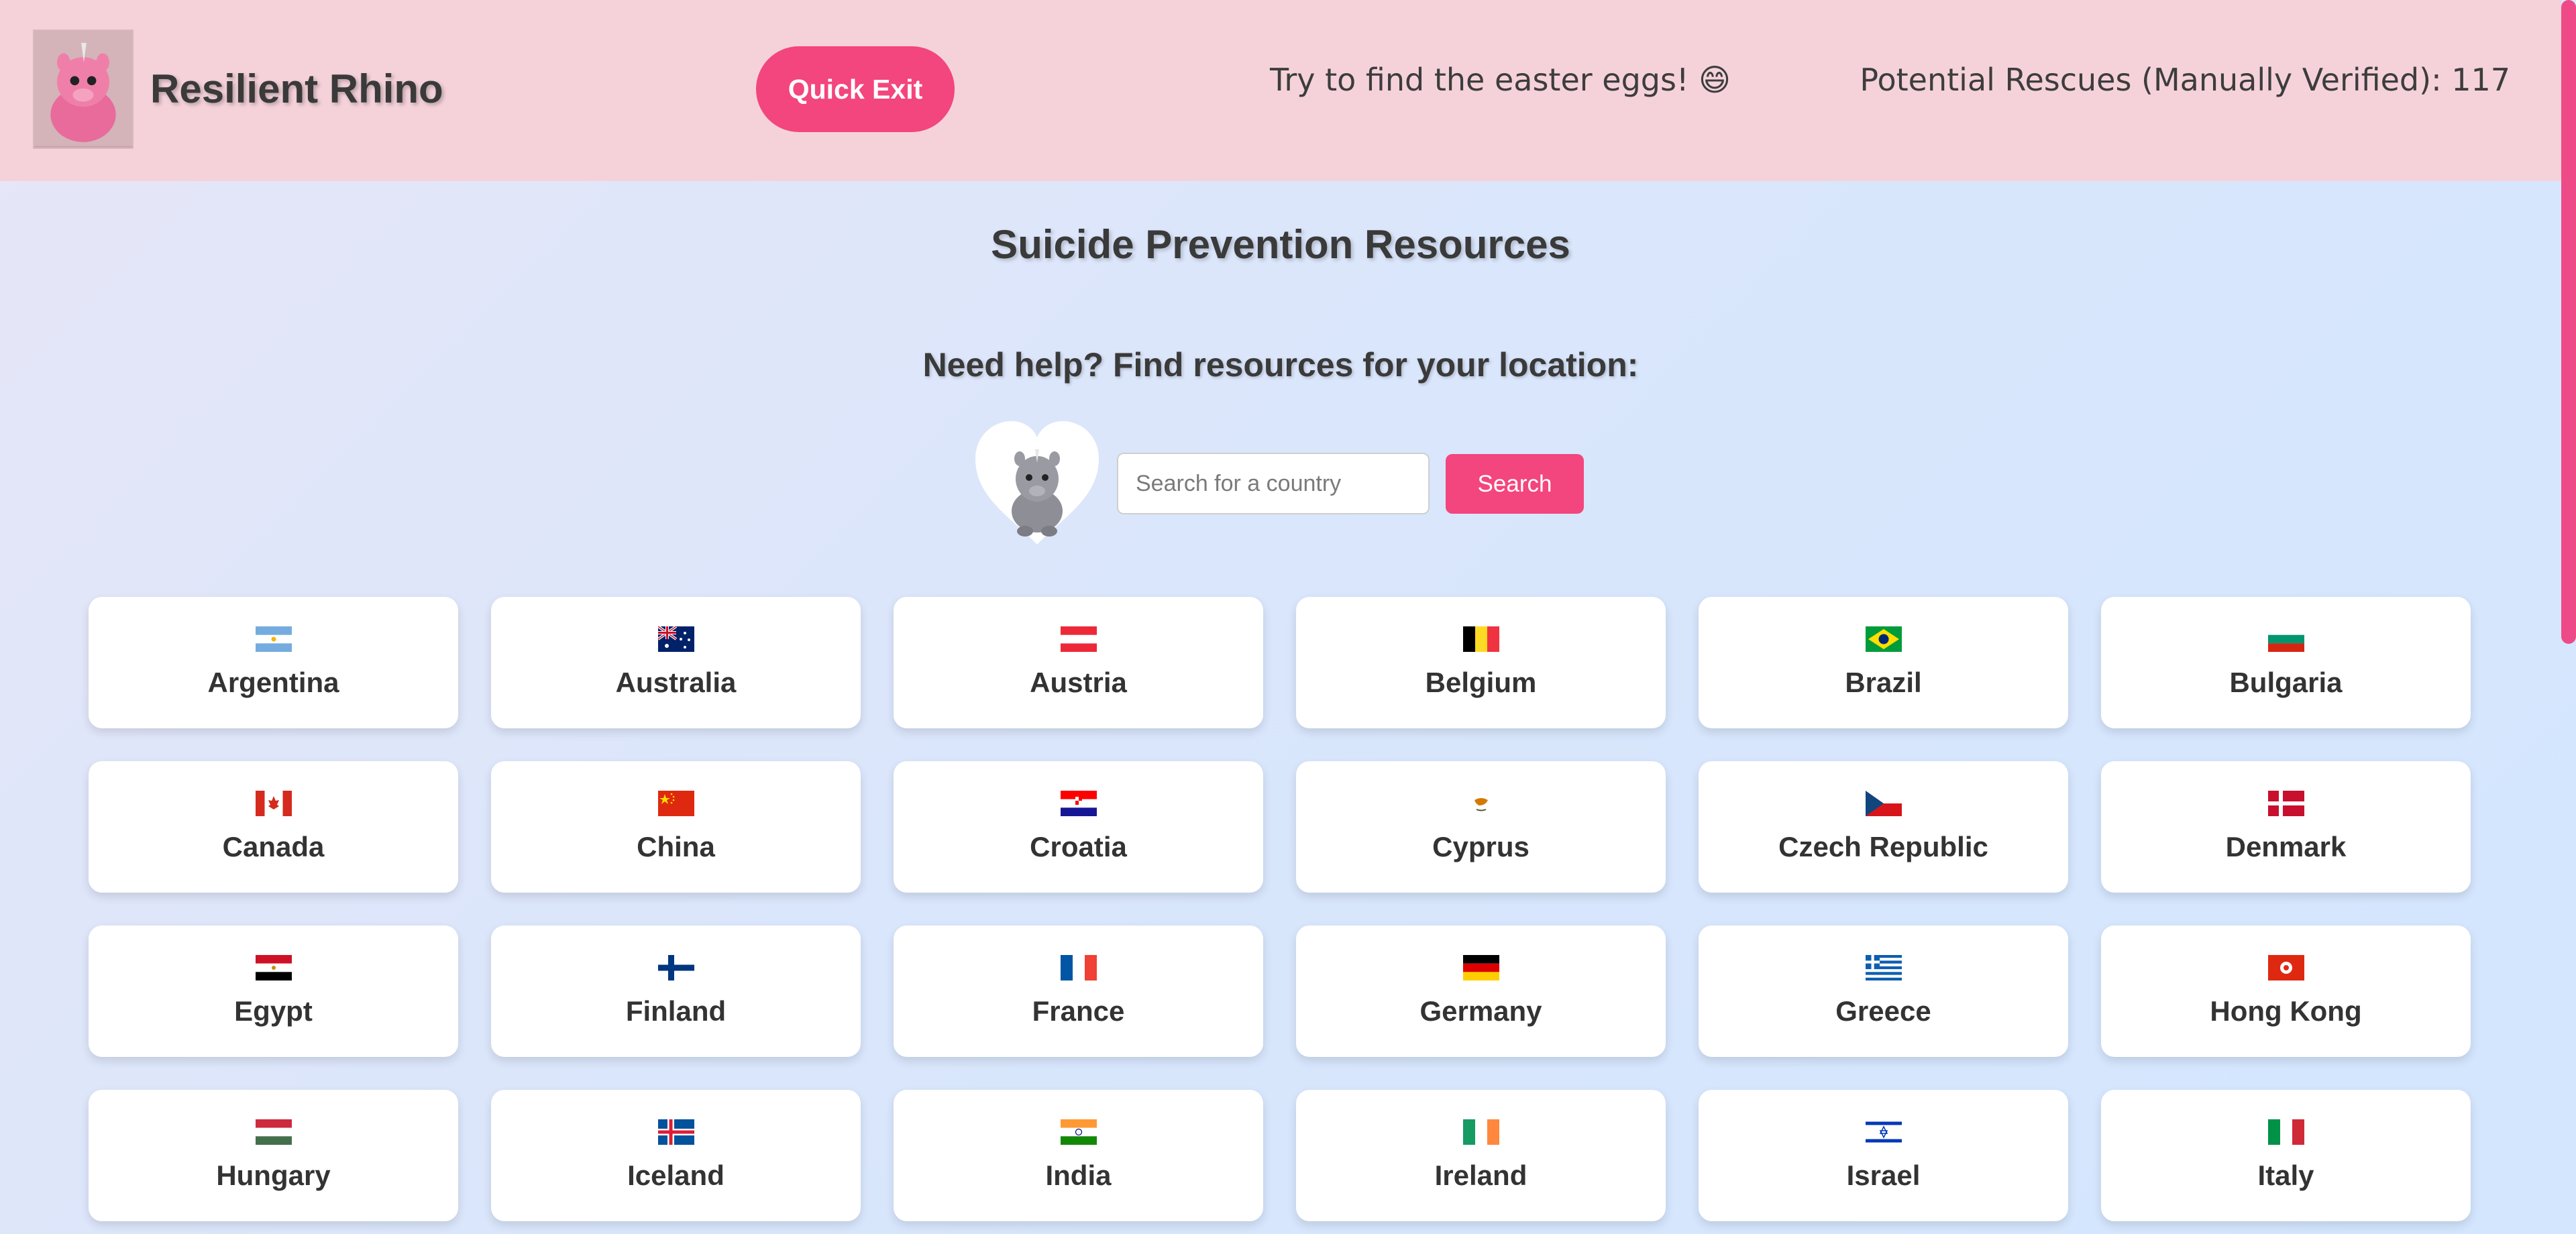 Image resolution: width=2576 pixels, height=1234 pixels. I want to click on france-flag-icon, so click(1078, 967).